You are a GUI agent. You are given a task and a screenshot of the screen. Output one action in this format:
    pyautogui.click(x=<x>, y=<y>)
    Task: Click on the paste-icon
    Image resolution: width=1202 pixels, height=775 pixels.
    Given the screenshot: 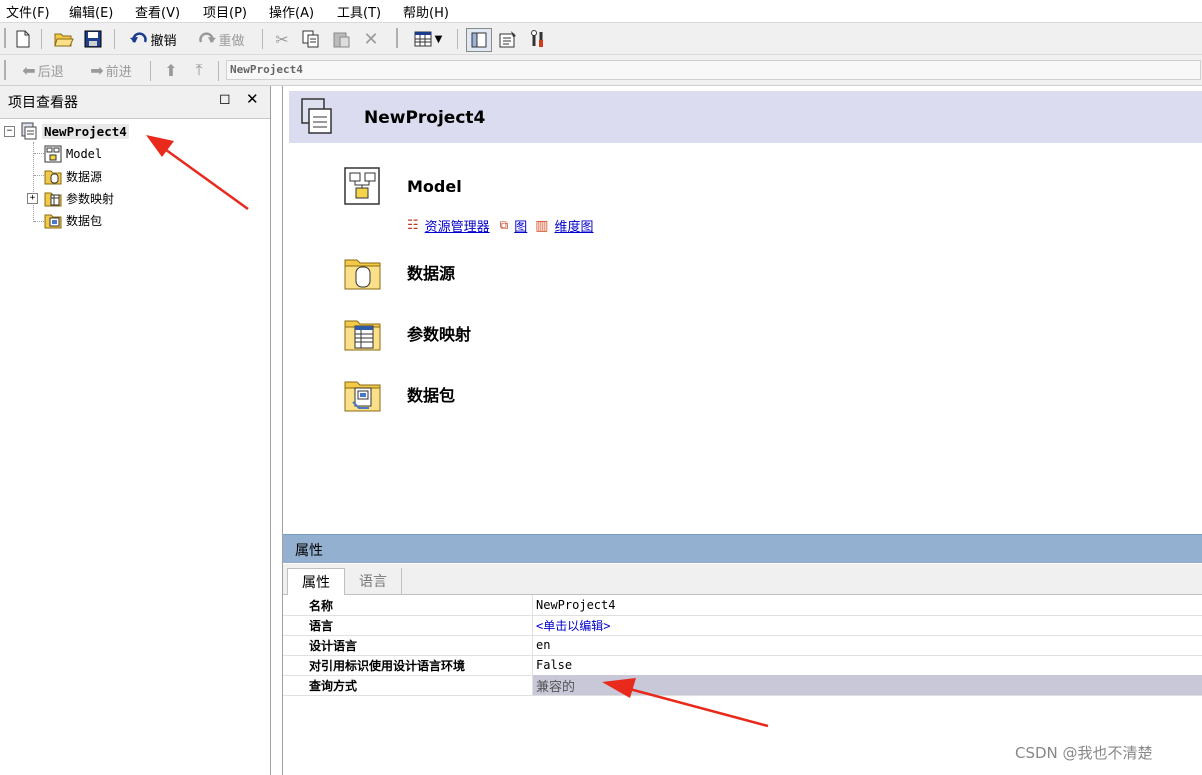 What is the action you would take?
    pyautogui.click(x=341, y=40)
    